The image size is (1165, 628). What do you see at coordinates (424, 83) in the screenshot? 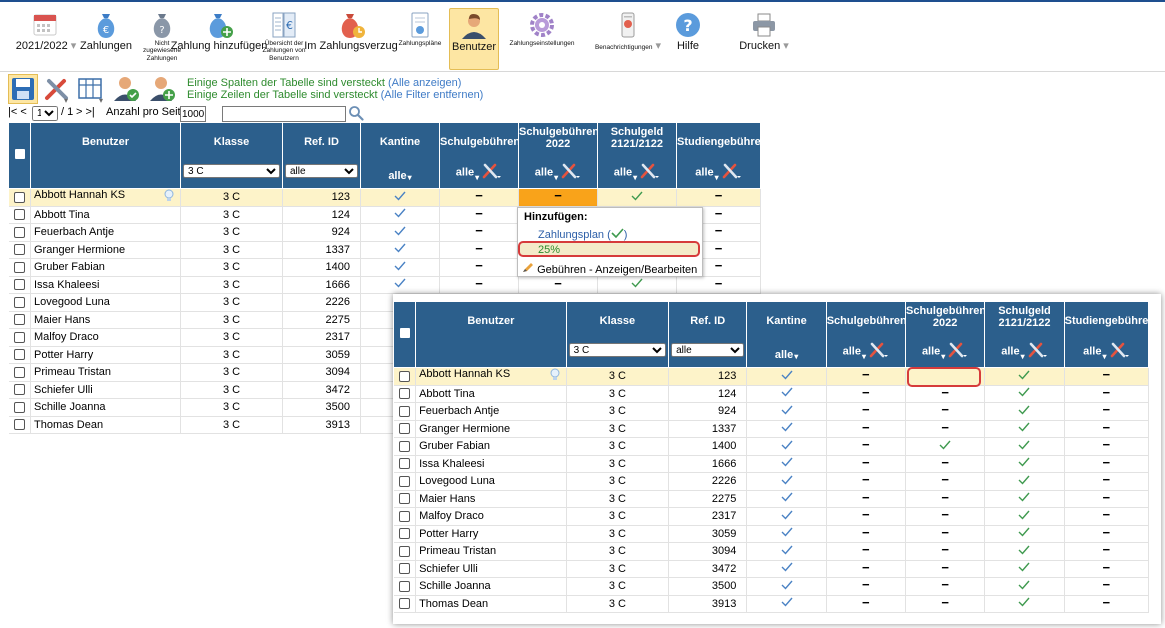
I see `show-all-link: (Alle anzeigen)` at bounding box center [424, 83].